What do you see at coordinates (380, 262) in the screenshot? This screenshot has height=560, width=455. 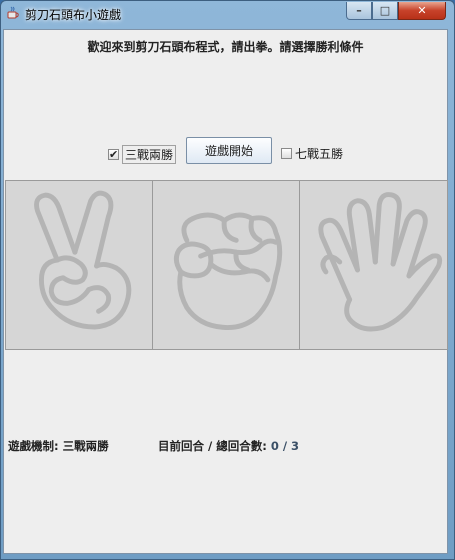 I see `paper-palm-icon` at bounding box center [380, 262].